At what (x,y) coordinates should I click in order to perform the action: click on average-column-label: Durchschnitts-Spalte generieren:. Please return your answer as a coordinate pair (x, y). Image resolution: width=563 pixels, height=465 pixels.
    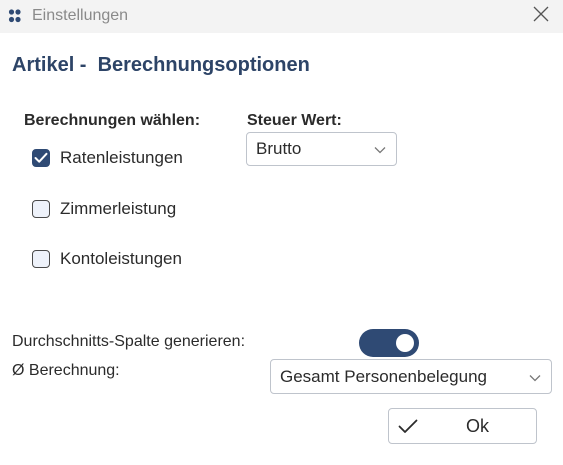
    Looking at the image, I should click on (129, 341).